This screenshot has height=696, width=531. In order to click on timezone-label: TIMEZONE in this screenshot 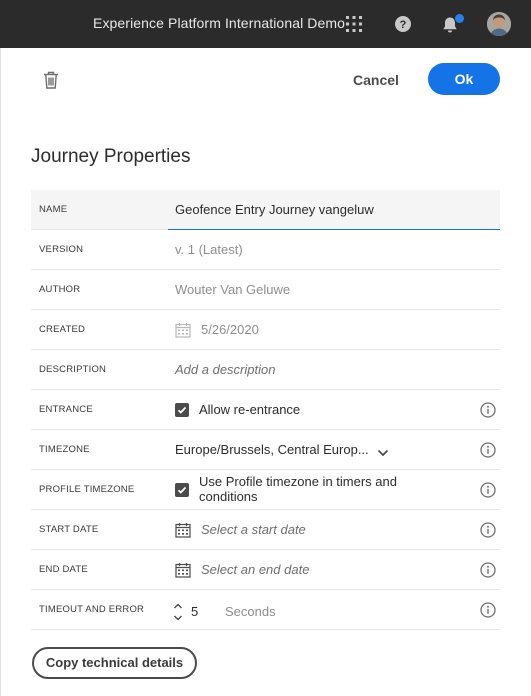, I will do `click(64, 449)`.